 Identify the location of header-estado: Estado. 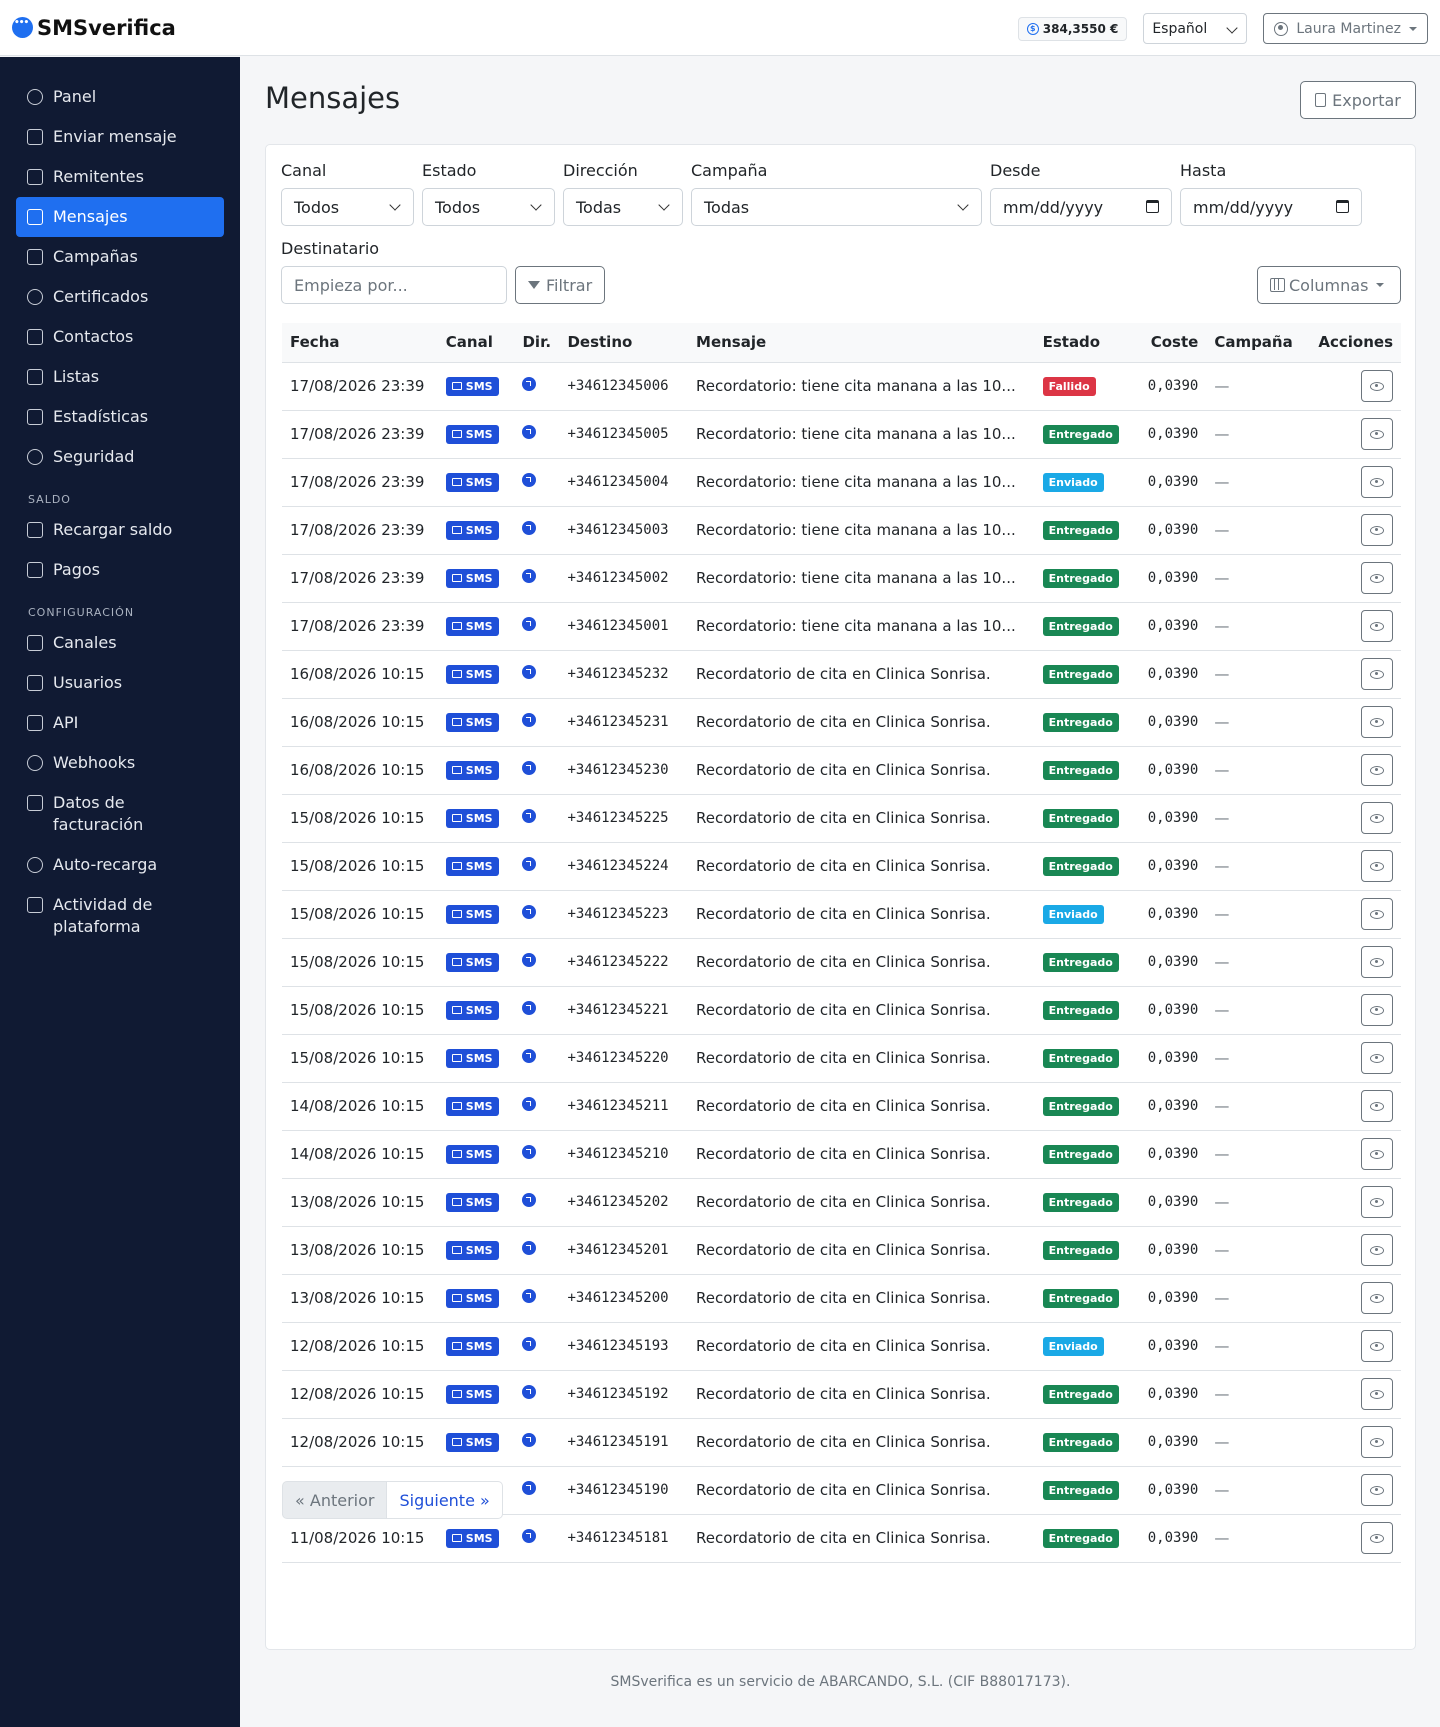
(1080, 343).